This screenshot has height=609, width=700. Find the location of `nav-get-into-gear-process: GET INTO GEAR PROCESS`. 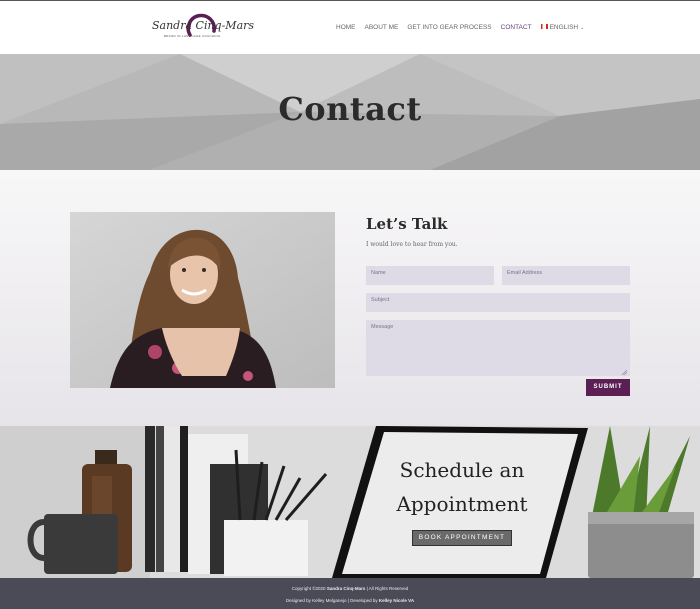

nav-get-into-gear-process: GET INTO GEAR PROCESS is located at coordinates (449, 27).